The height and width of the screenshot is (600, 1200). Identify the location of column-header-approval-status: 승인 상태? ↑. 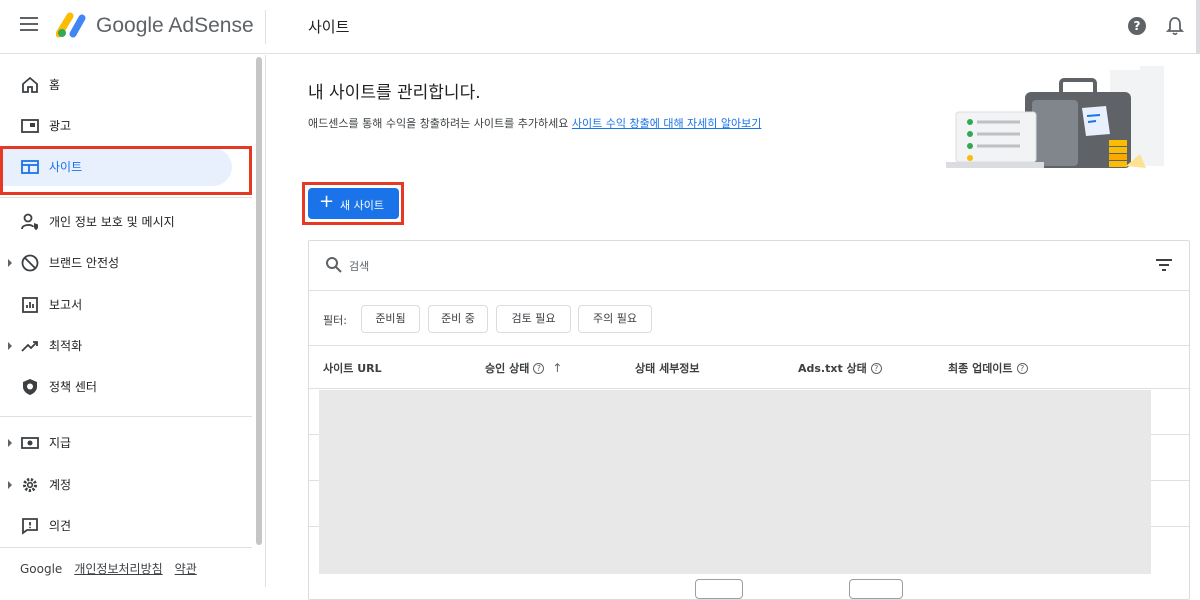
(523, 368).